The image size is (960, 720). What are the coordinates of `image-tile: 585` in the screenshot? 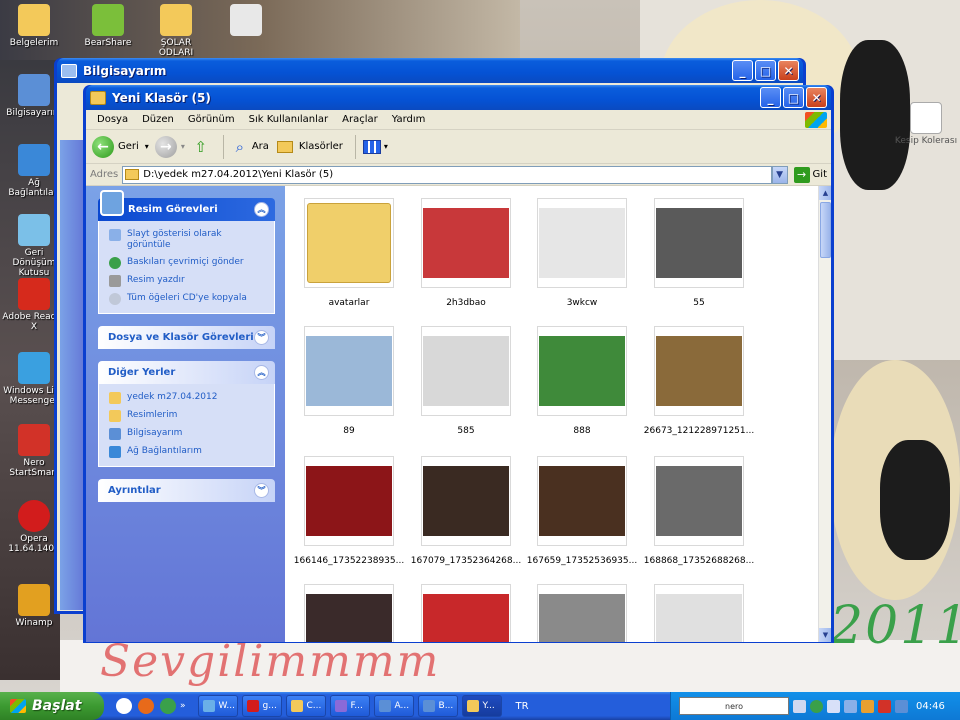 It's located at (466, 381).